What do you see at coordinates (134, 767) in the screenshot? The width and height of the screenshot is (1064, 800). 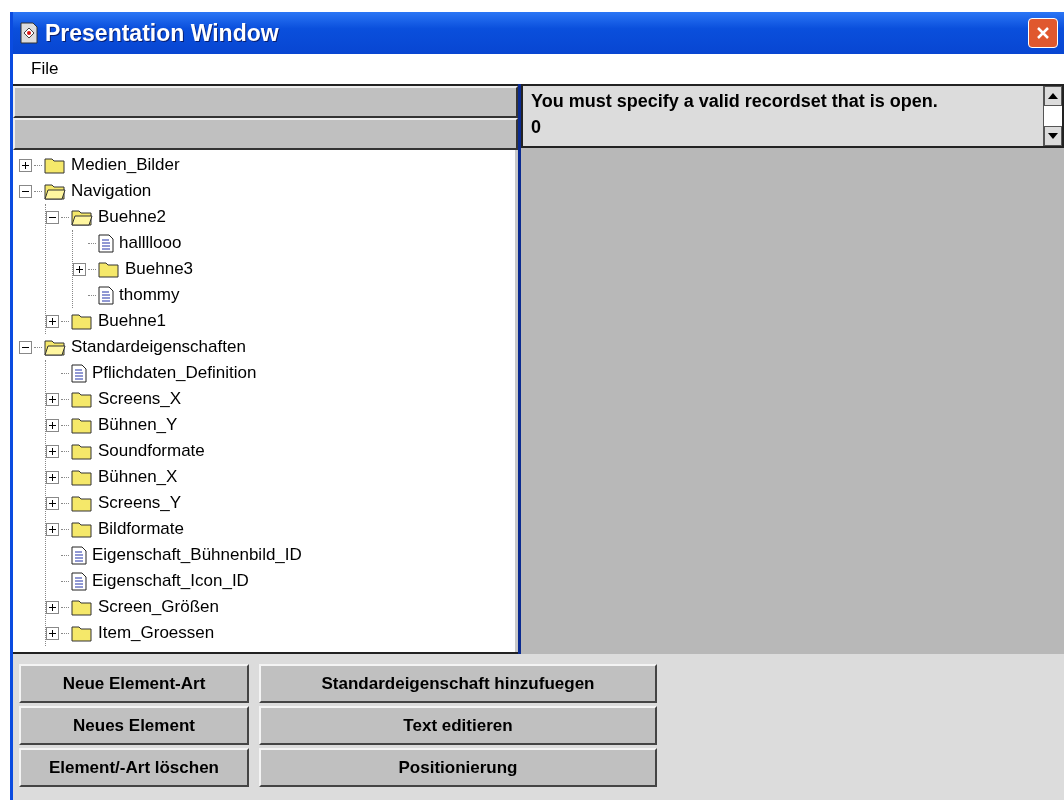 I see `action-button: Element/-Art löschen` at bounding box center [134, 767].